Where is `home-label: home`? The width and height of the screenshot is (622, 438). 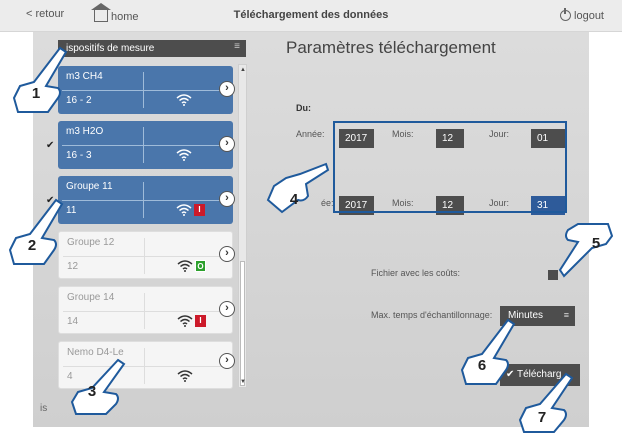
home-label: home is located at coordinates (125, 17).